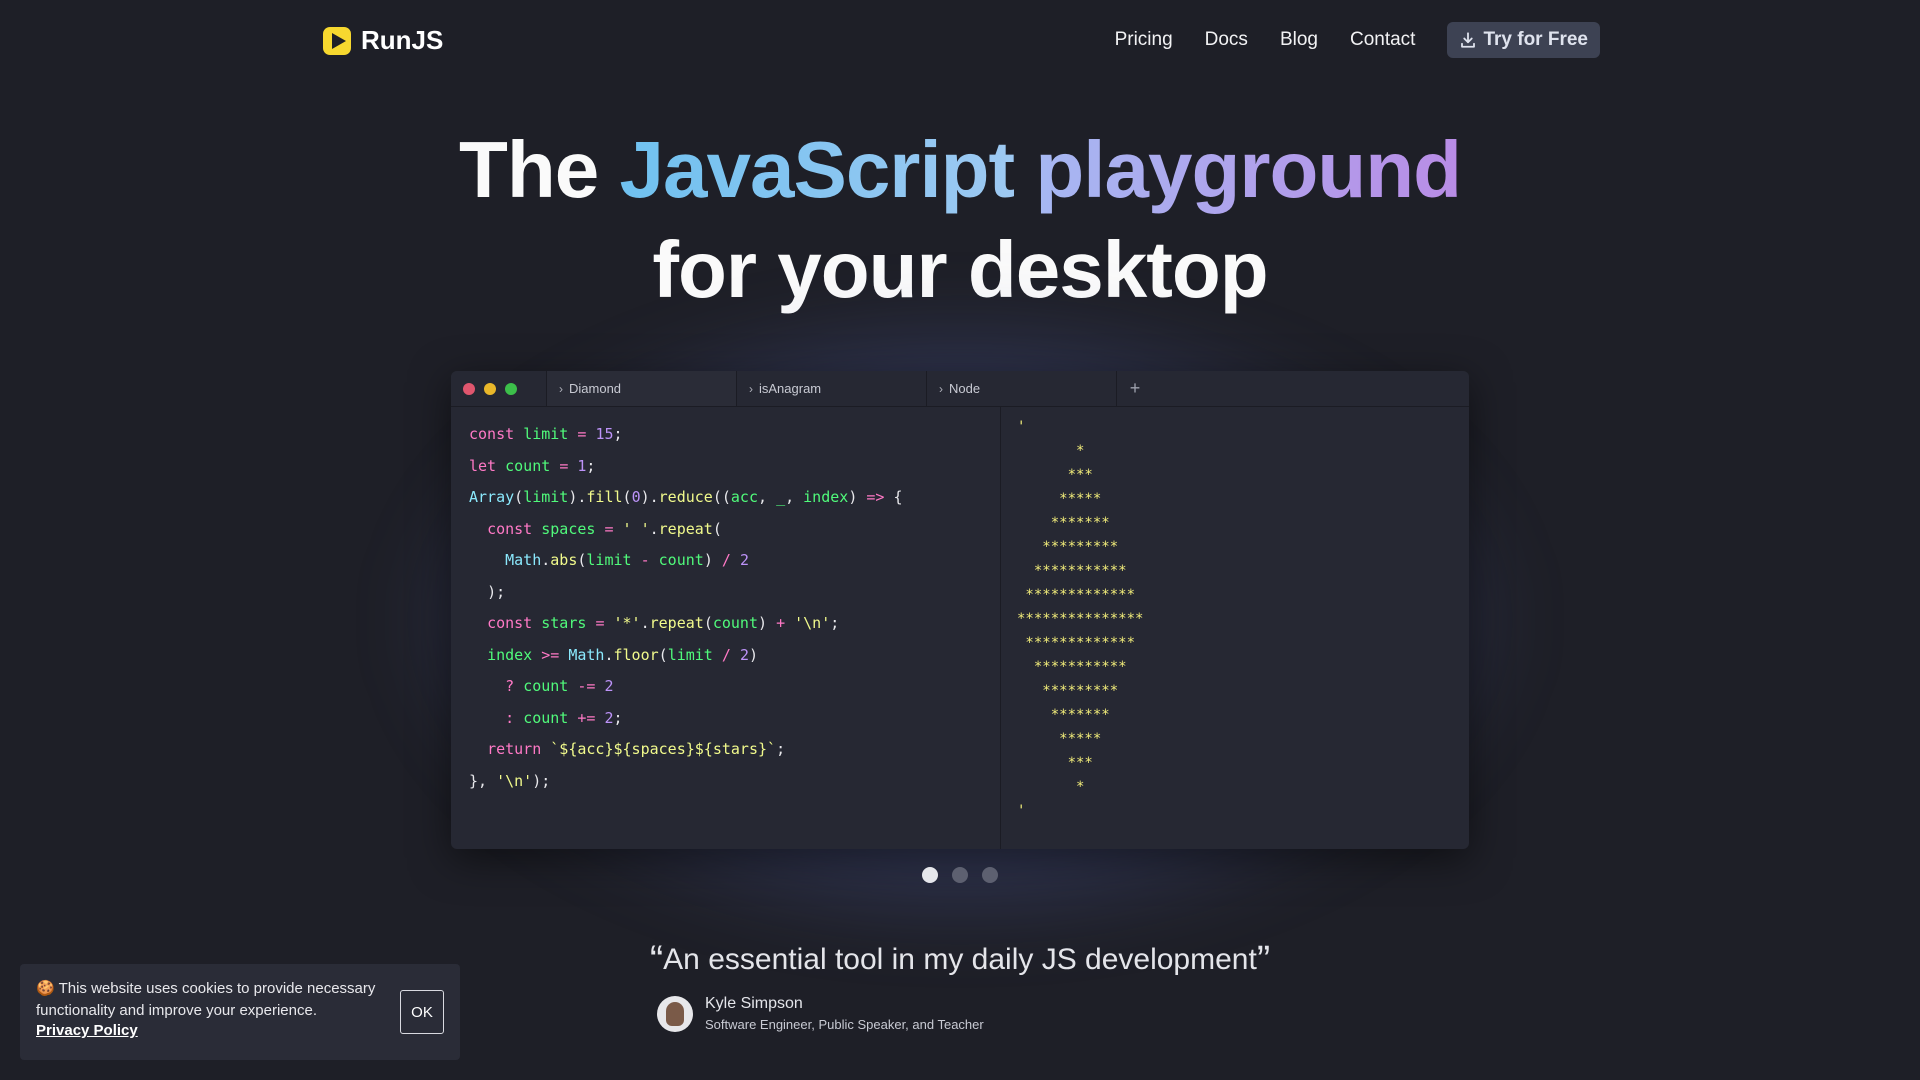 Image resolution: width=1920 pixels, height=1080 pixels. What do you see at coordinates (539, 169) in the screenshot?
I see `hero-word-the: The` at bounding box center [539, 169].